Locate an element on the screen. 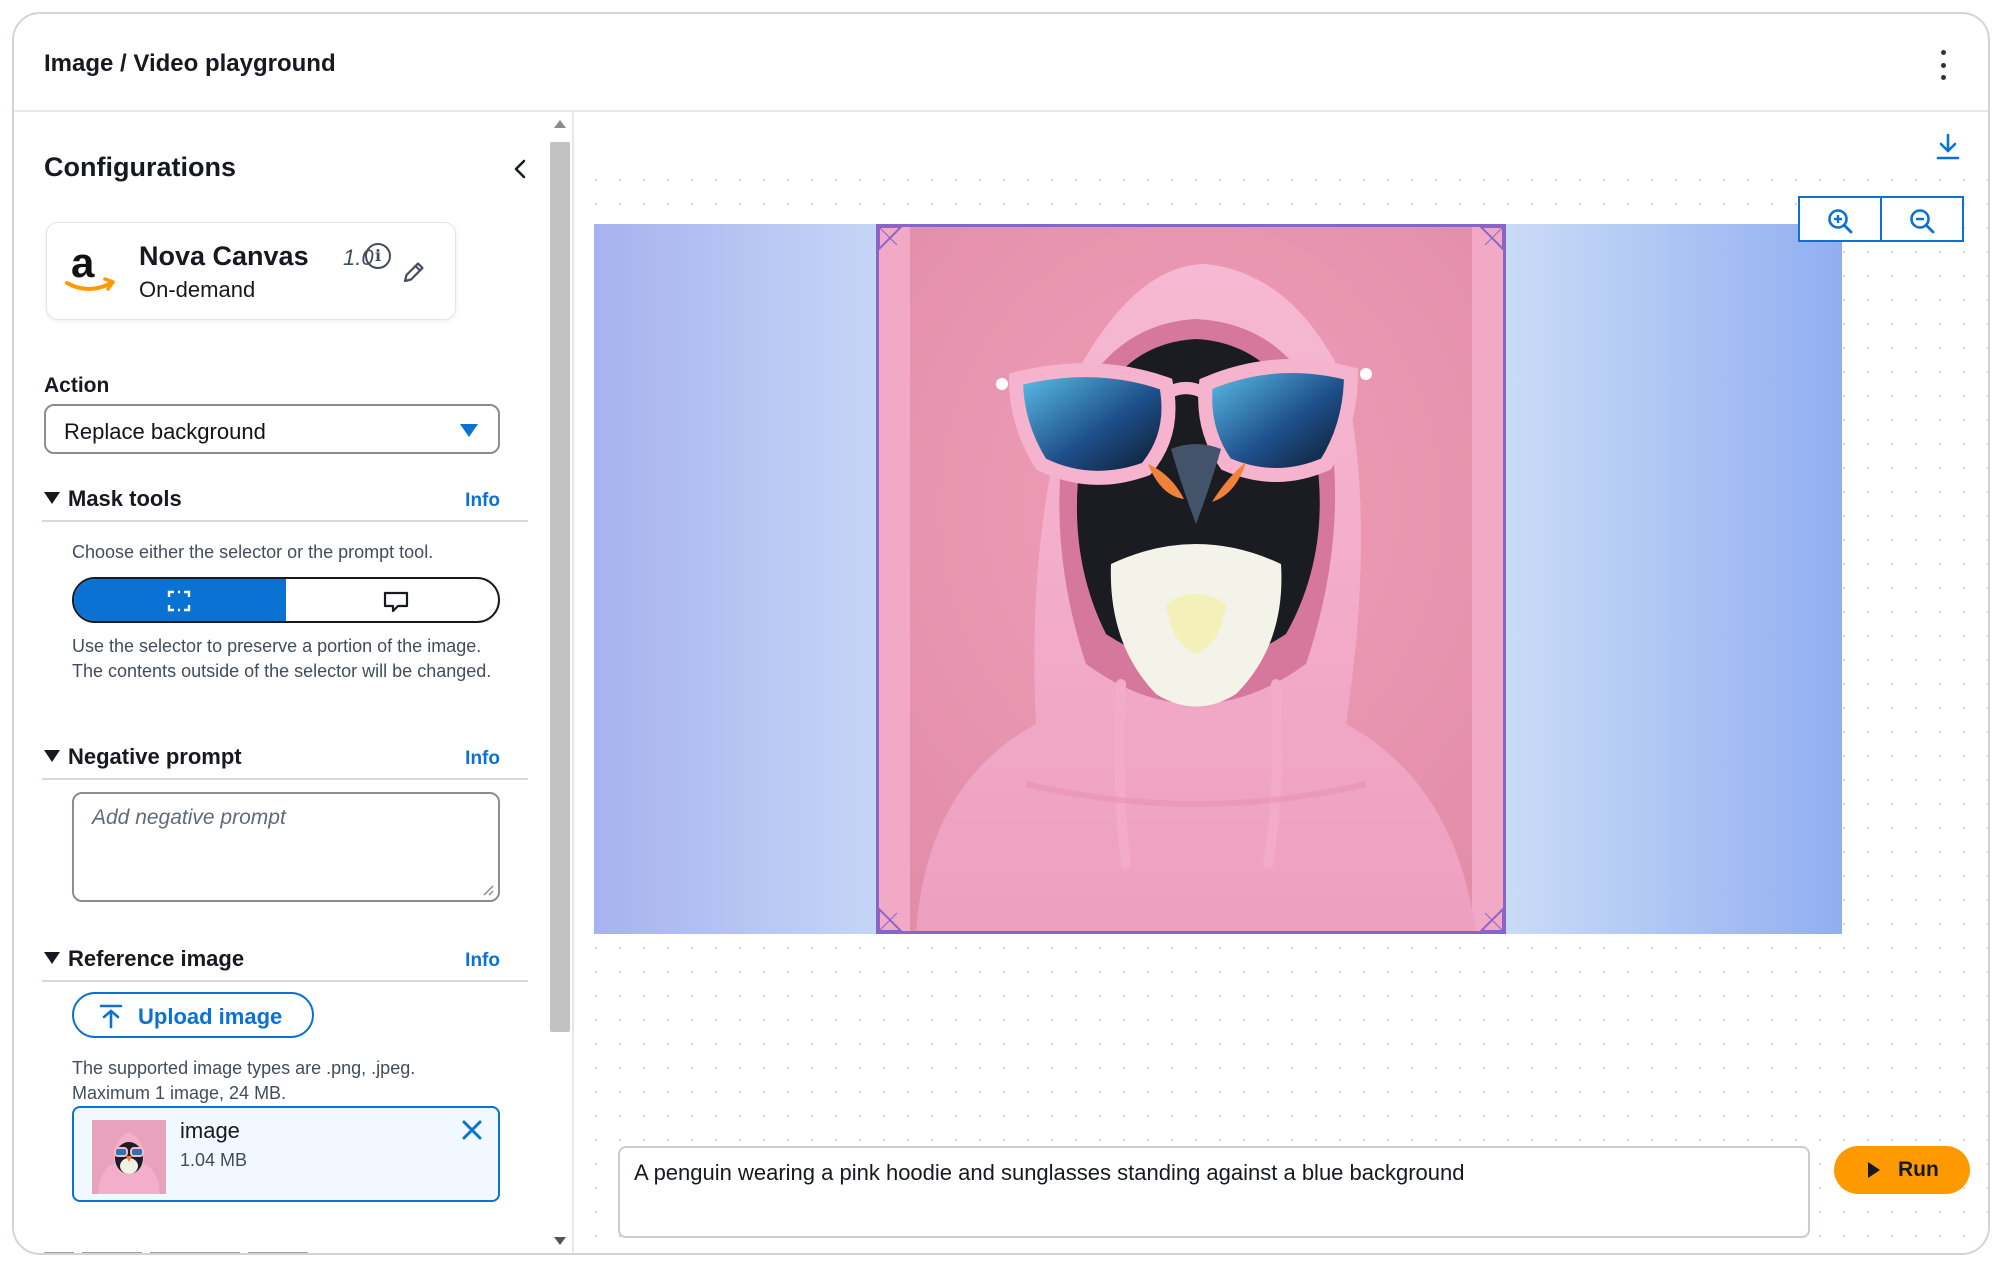 This screenshot has height=1265, width=2000. amazon-logo-icon: a is located at coordinates (90, 265).